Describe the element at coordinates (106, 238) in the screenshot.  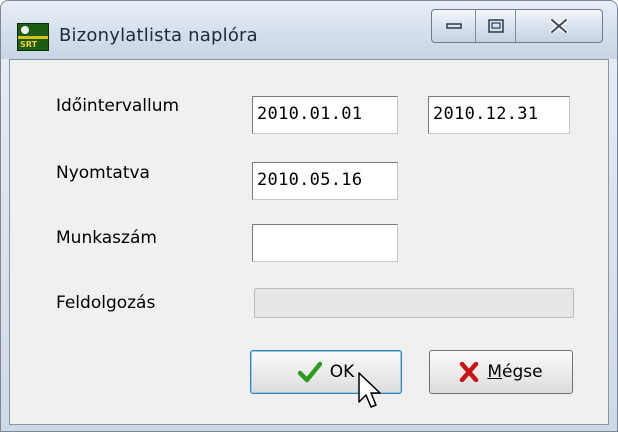
I see `worknumber-label: Munkaszám` at that location.